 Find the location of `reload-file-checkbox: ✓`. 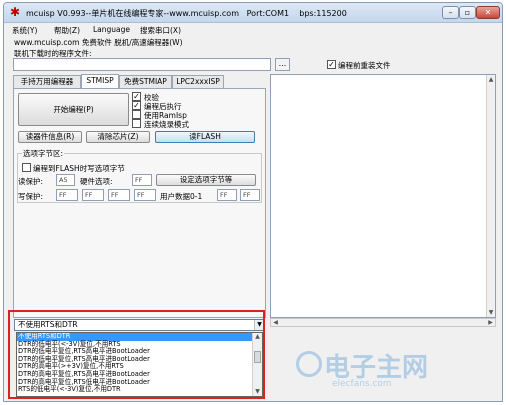

reload-file-checkbox: ✓ is located at coordinates (331, 64).